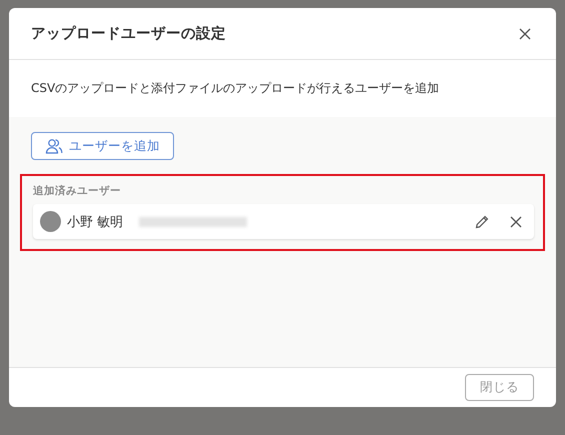 This screenshot has width=565, height=435. I want to click on pencil-icon, so click(482, 222).